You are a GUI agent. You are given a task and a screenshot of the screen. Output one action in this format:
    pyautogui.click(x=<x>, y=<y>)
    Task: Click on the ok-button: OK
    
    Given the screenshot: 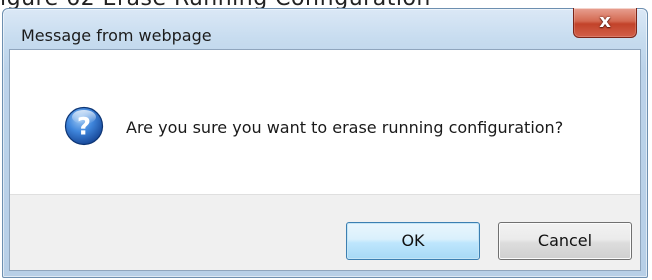 What is the action you would take?
    pyautogui.click(x=413, y=241)
    